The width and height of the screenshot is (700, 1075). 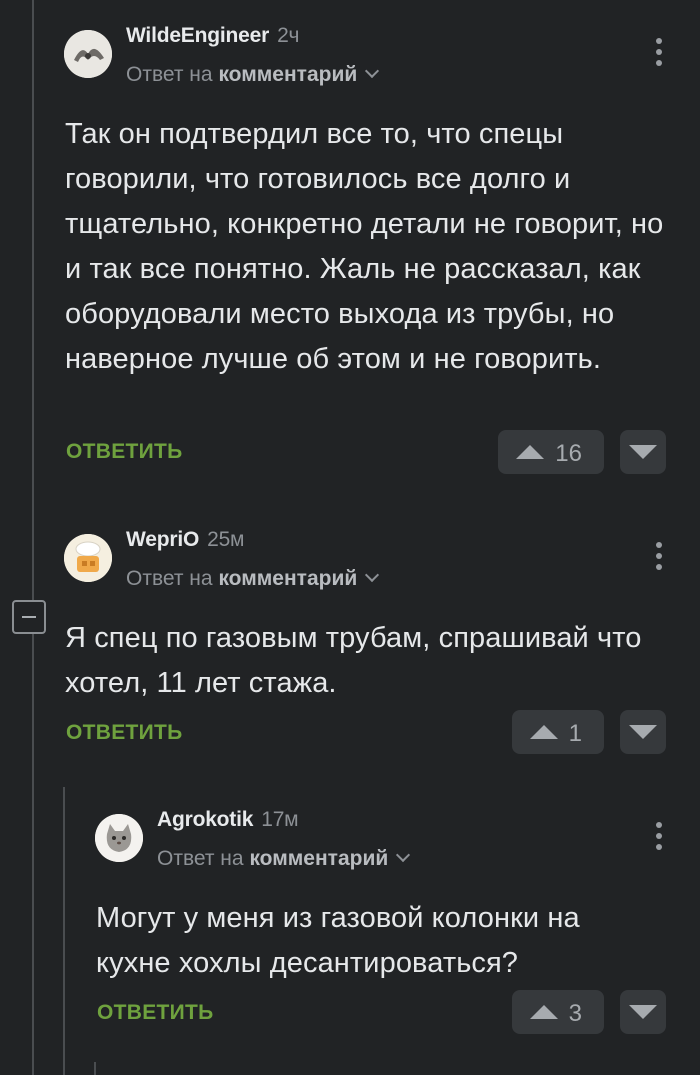 What do you see at coordinates (288, 35) in the screenshot?
I see `comment-time: 2ч` at bounding box center [288, 35].